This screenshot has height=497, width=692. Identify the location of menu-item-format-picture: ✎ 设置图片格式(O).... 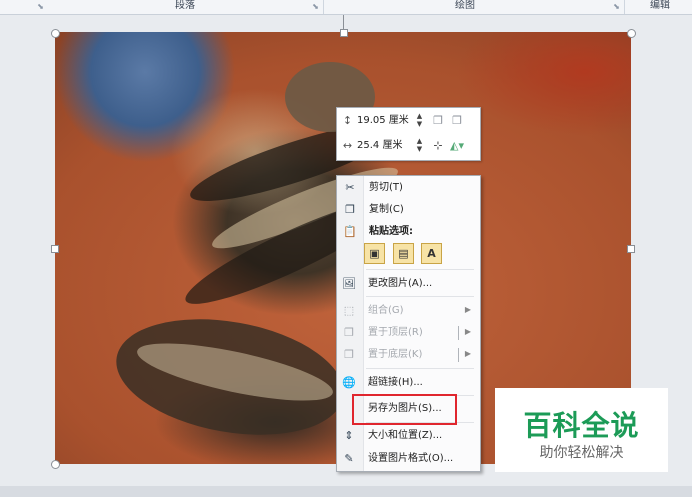
(407, 459).